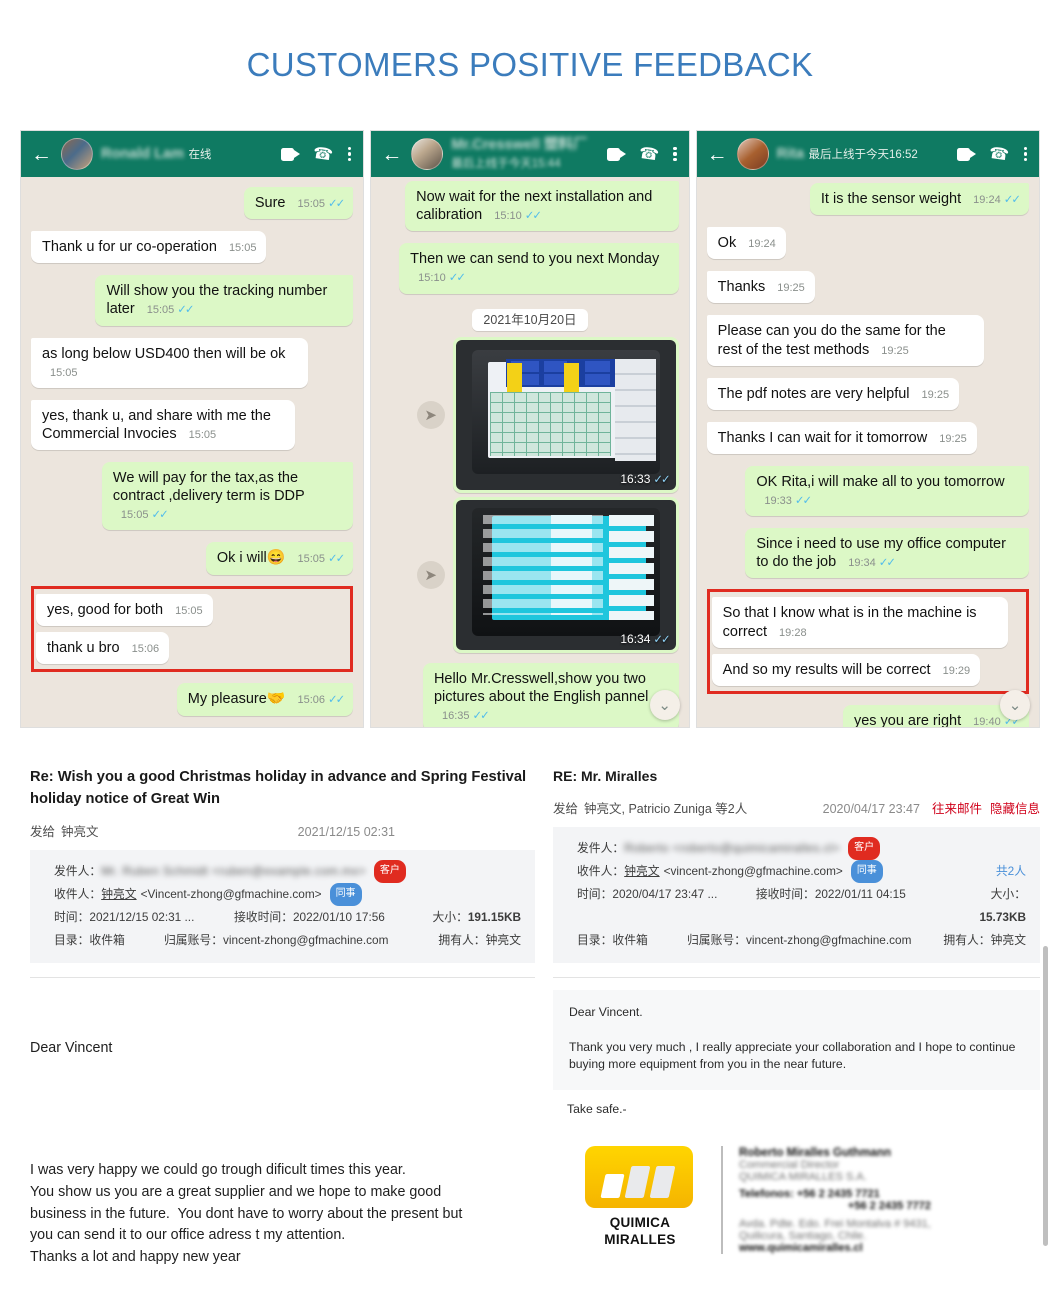 This screenshot has height=1300, width=1060. I want to click on message-text: yes you are right, so click(907, 720).